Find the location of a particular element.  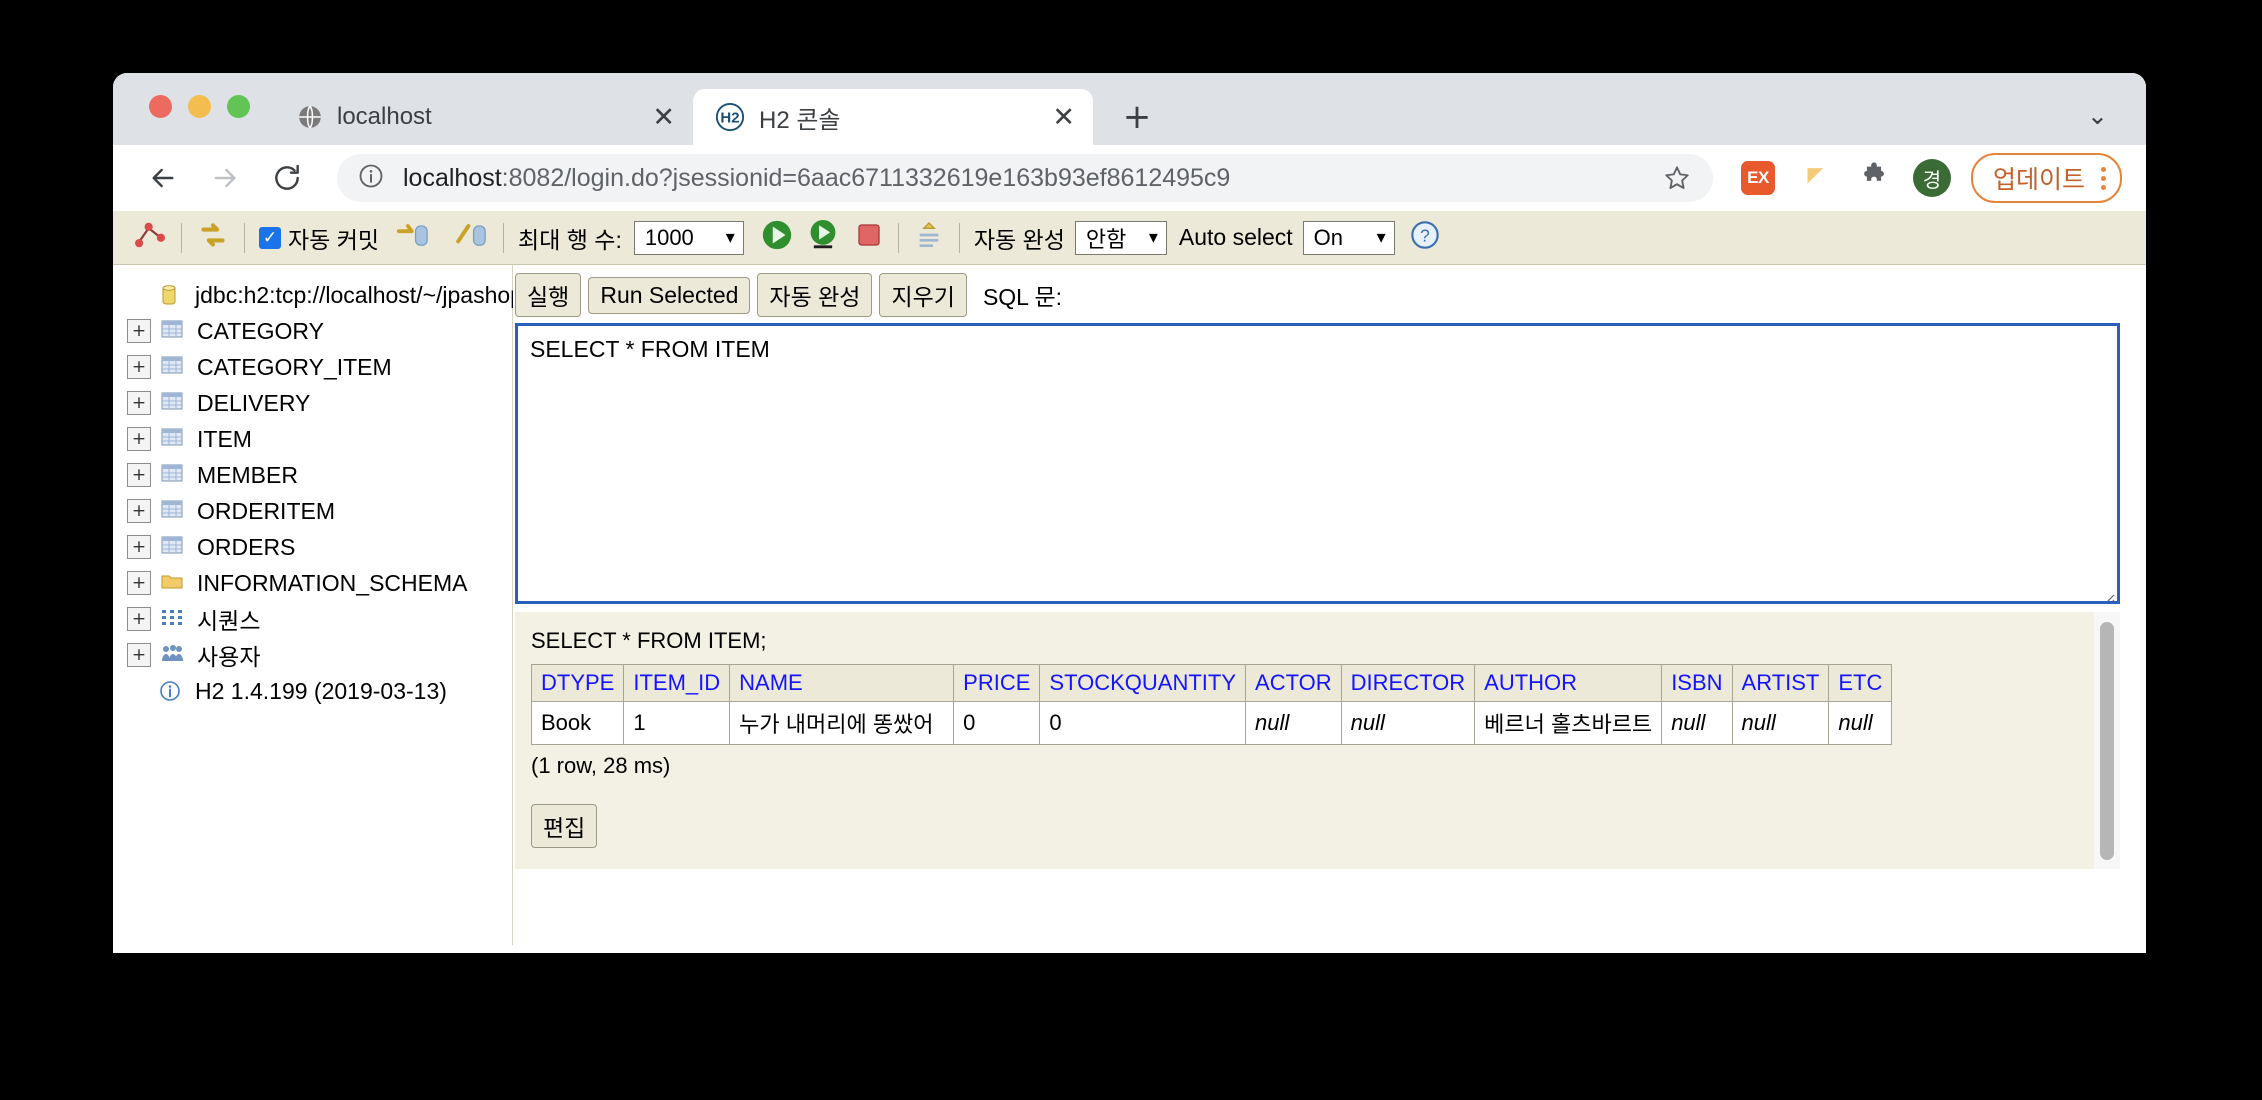

rollback-icon is located at coordinates (471, 237).